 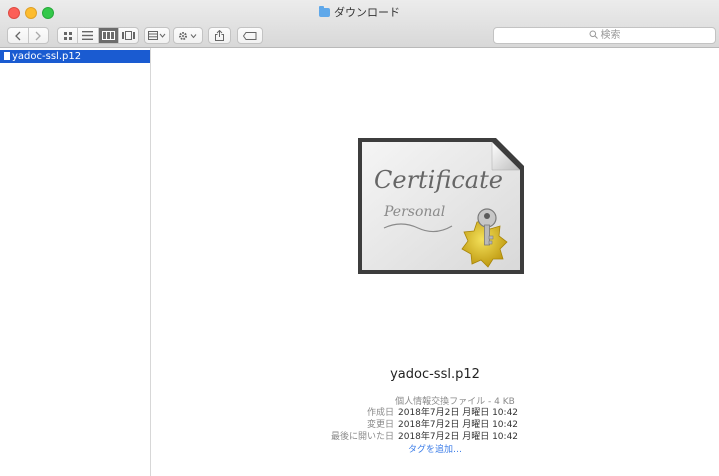 I want to click on folder-icon, so click(x=324, y=11).